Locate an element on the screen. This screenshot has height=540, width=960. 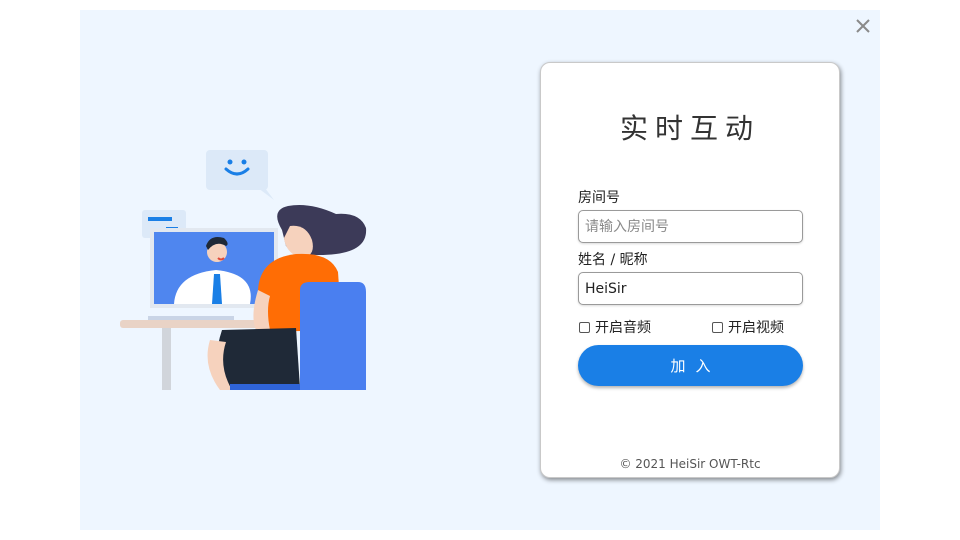
close-icon is located at coordinates (863, 26).